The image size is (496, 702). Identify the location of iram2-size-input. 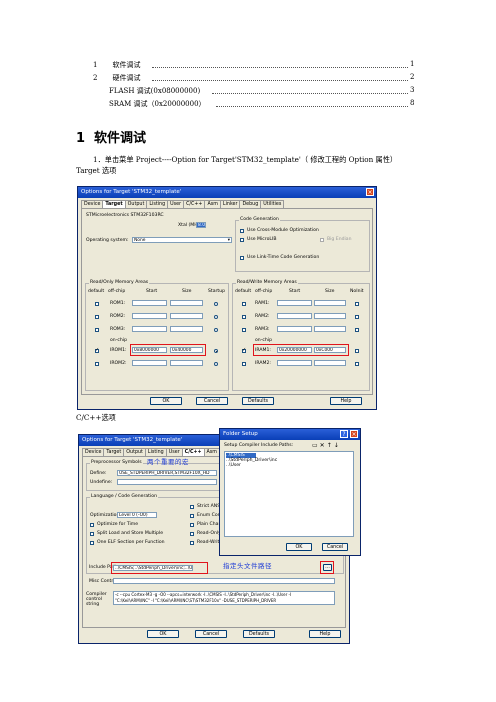
(330, 363).